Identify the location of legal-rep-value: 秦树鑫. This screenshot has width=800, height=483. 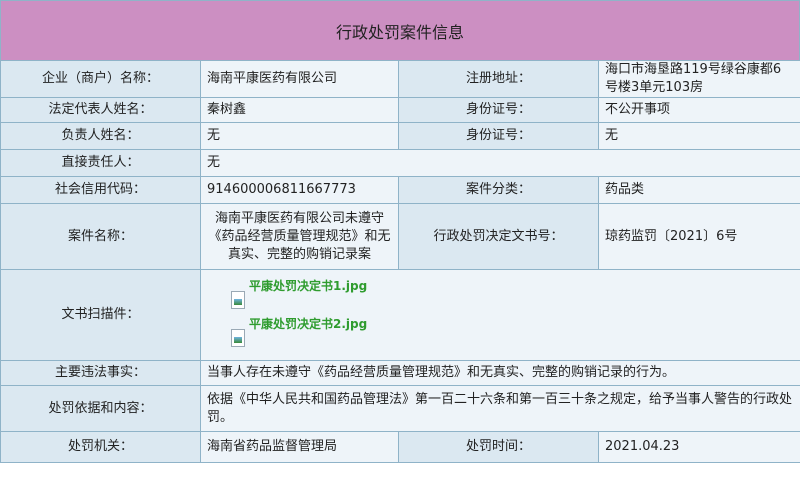
(299, 110).